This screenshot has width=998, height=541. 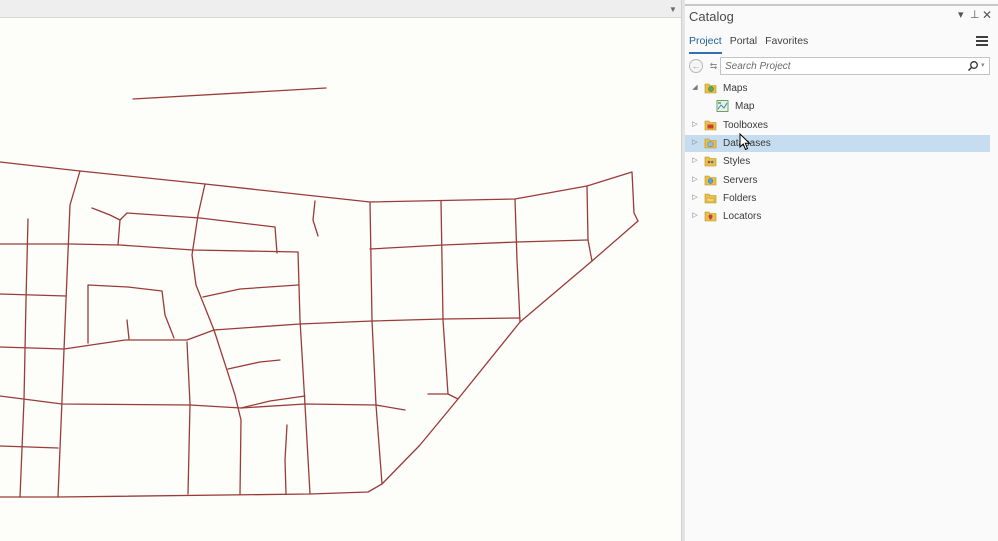 I want to click on back-arrow-icon: ←, so click(x=696, y=66).